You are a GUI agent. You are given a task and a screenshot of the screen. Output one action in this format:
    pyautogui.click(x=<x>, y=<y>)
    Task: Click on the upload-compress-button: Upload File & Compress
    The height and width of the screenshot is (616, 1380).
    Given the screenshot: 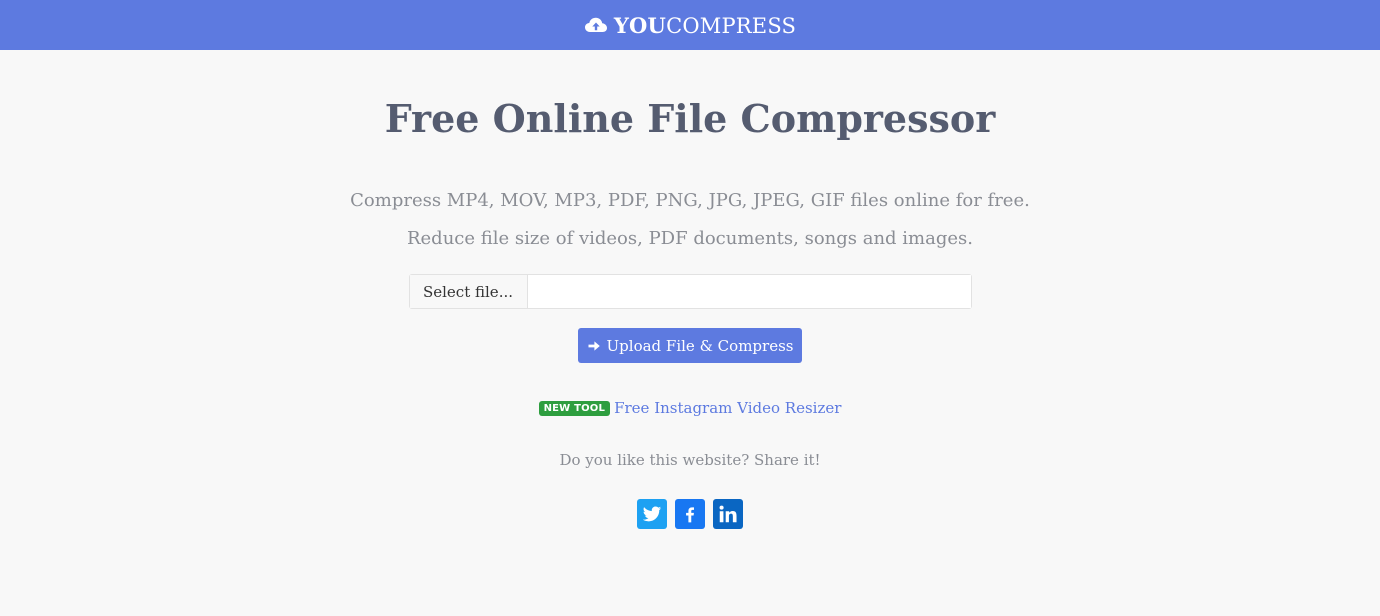 What is the action you would take?
    pyautogui.click(x=690, y=345)
    